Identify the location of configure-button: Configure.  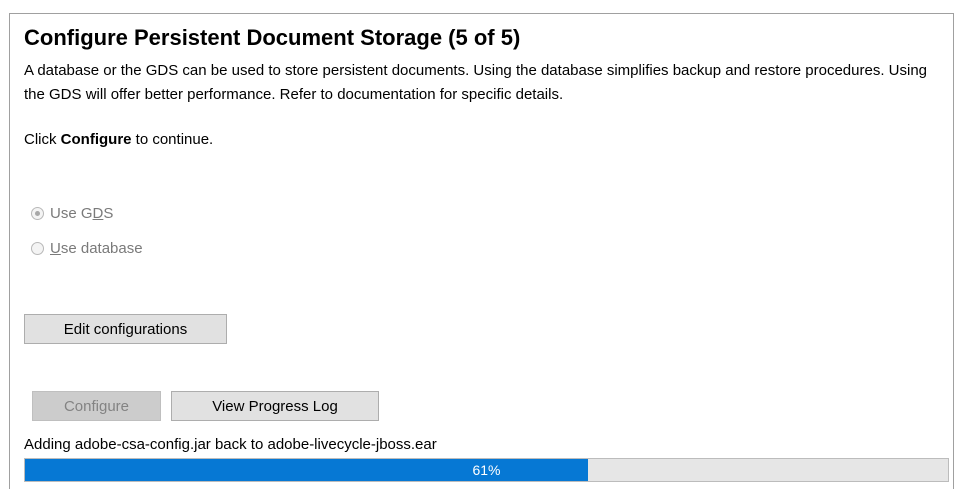
(96, 406).